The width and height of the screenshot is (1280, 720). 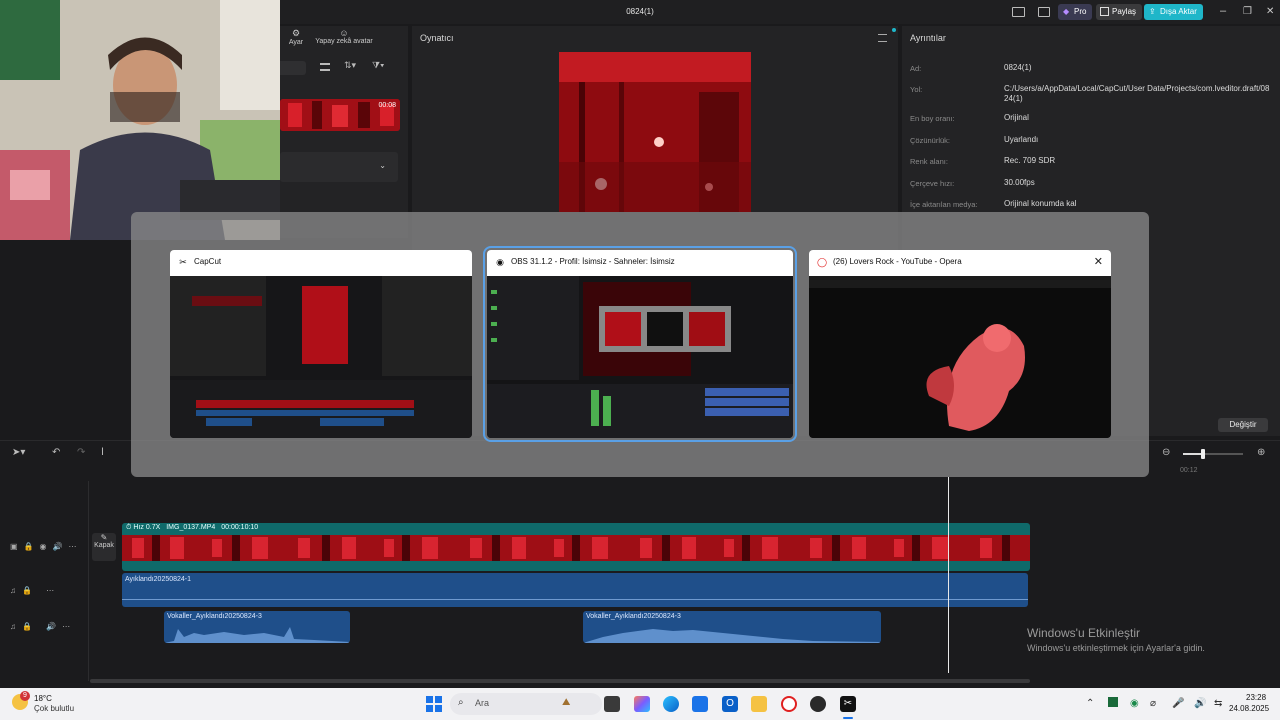 What do you see at coordinates (158, 579) in the screenshot?
I see `audio-main-label: Ayıklandı20250824-1` at bounding box center [158, 579].